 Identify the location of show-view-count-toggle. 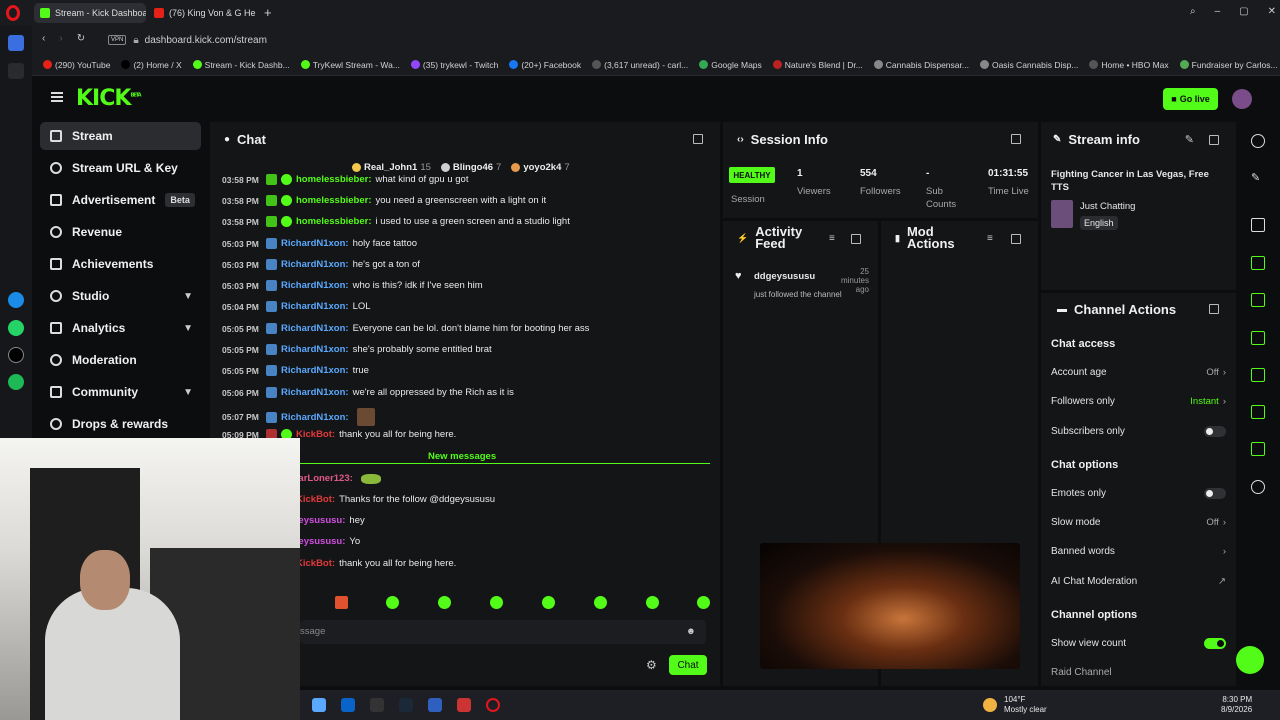
(1215, 643).